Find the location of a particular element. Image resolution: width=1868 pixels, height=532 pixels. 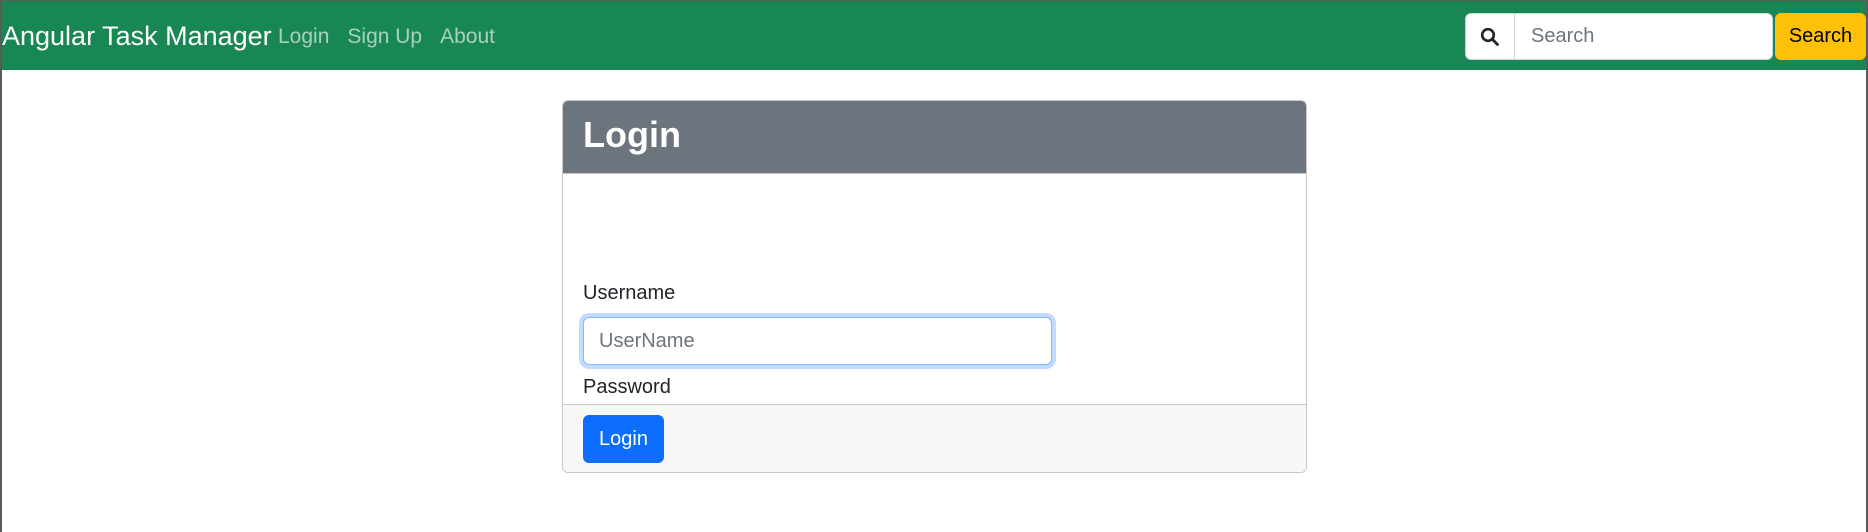

login-card-footer: Login is located at coordinates (934, 438).